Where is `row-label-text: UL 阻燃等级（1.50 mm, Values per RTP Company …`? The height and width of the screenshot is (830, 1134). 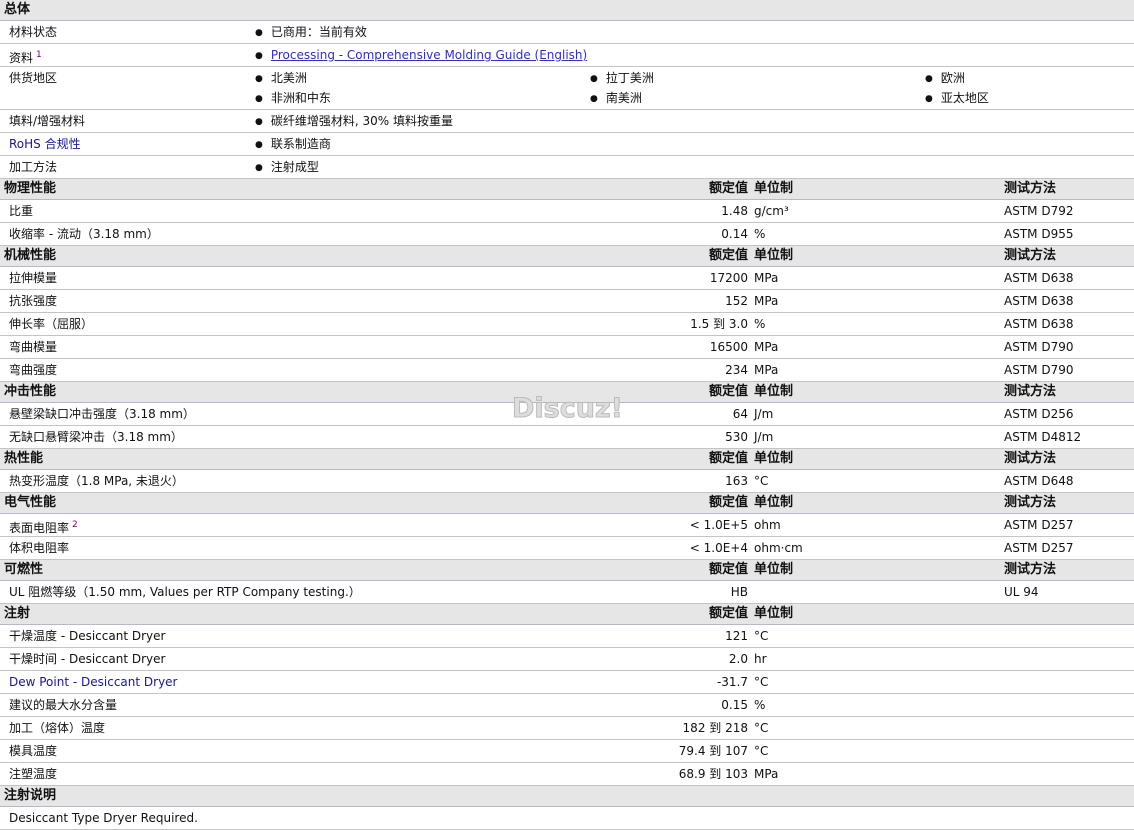 row-label-text: UL 阻燃等级（1.50 mm, Values per RTP Company … is located at coordinates (185, 592).